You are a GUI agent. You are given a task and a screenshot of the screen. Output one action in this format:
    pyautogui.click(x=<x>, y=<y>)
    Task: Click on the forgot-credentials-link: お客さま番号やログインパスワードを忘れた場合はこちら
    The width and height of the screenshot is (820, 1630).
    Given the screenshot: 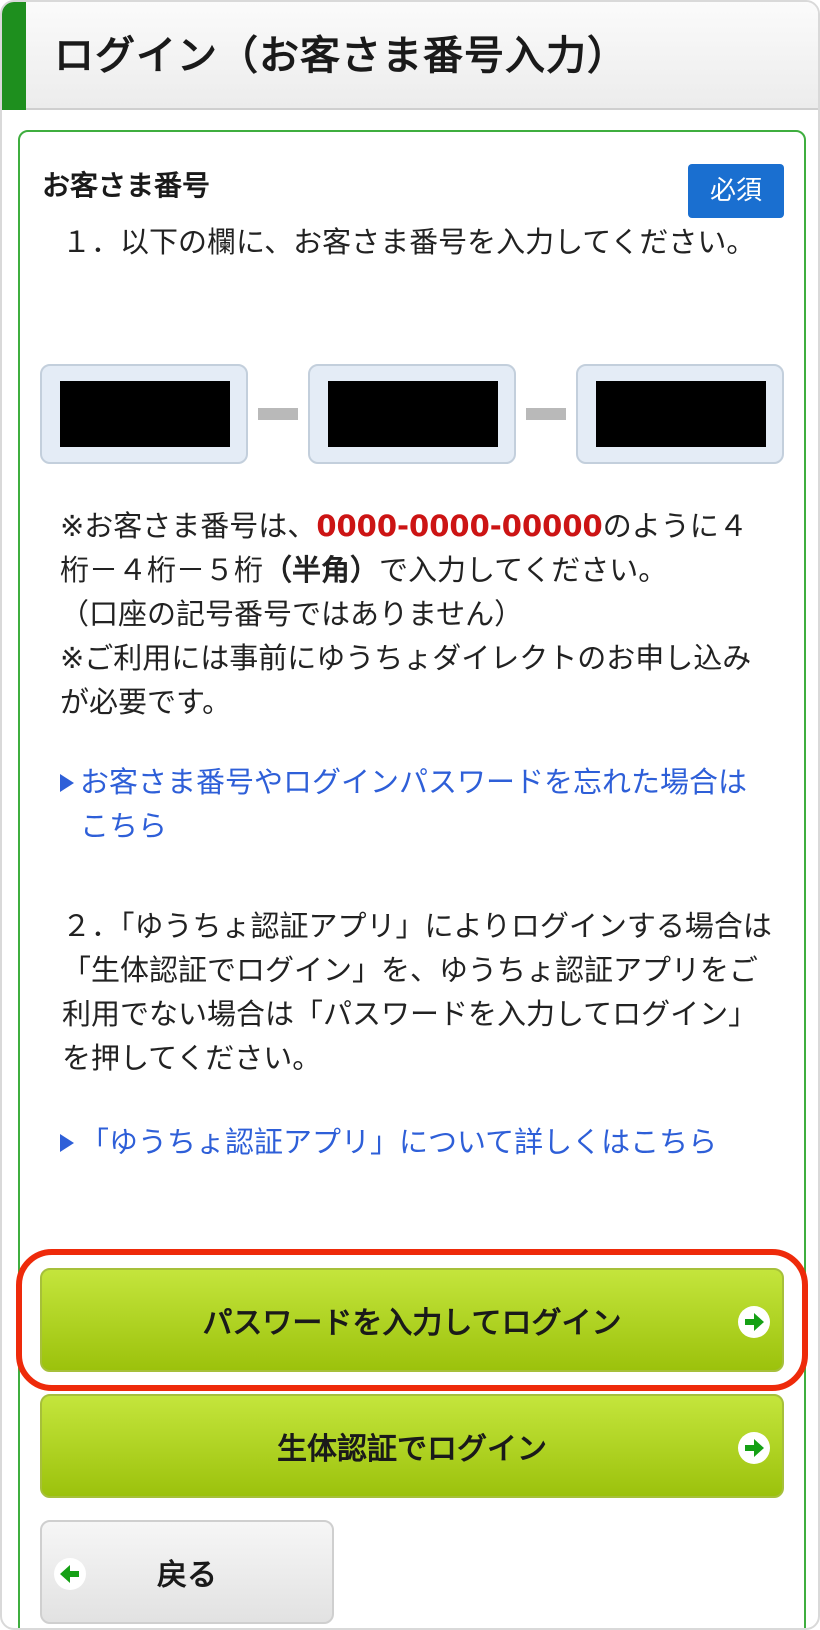 What is the action you would take?
    pyautogui.click(x=417, y=804)
    